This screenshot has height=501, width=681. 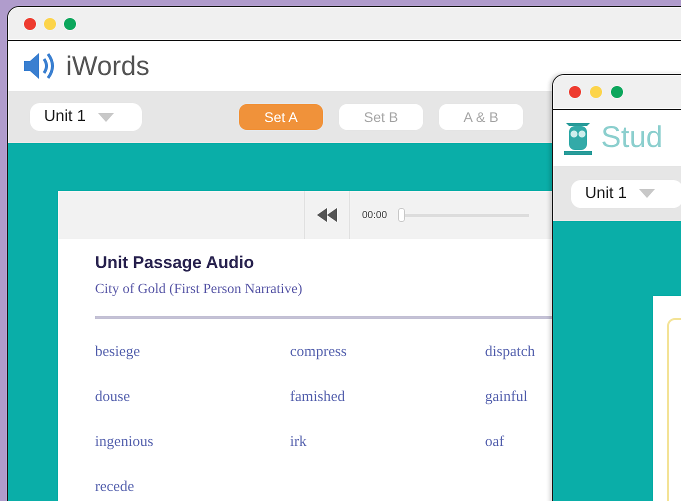 What do you see at coordinates (317, 397) in the screenshot?
I see `vocabulary-word: famished` at bounding box center [317, 397].